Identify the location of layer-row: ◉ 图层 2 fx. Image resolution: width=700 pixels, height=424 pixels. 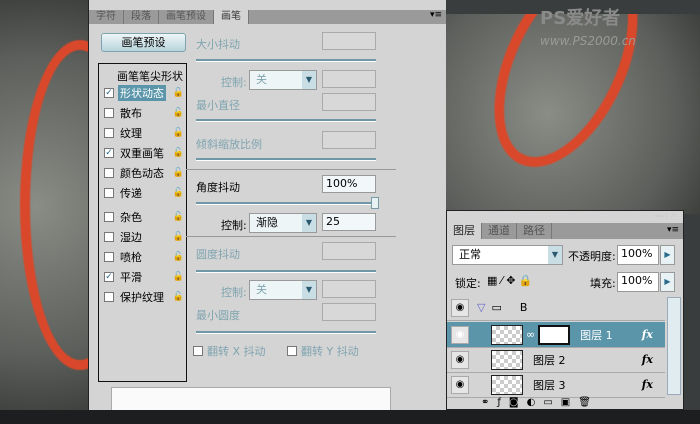
(556, 360).